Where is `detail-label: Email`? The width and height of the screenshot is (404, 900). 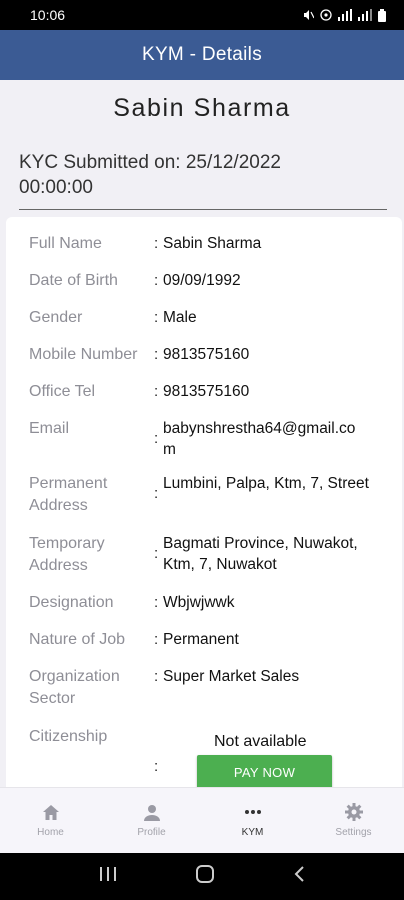 detail-label: Email is located at coordinates (49, 428).